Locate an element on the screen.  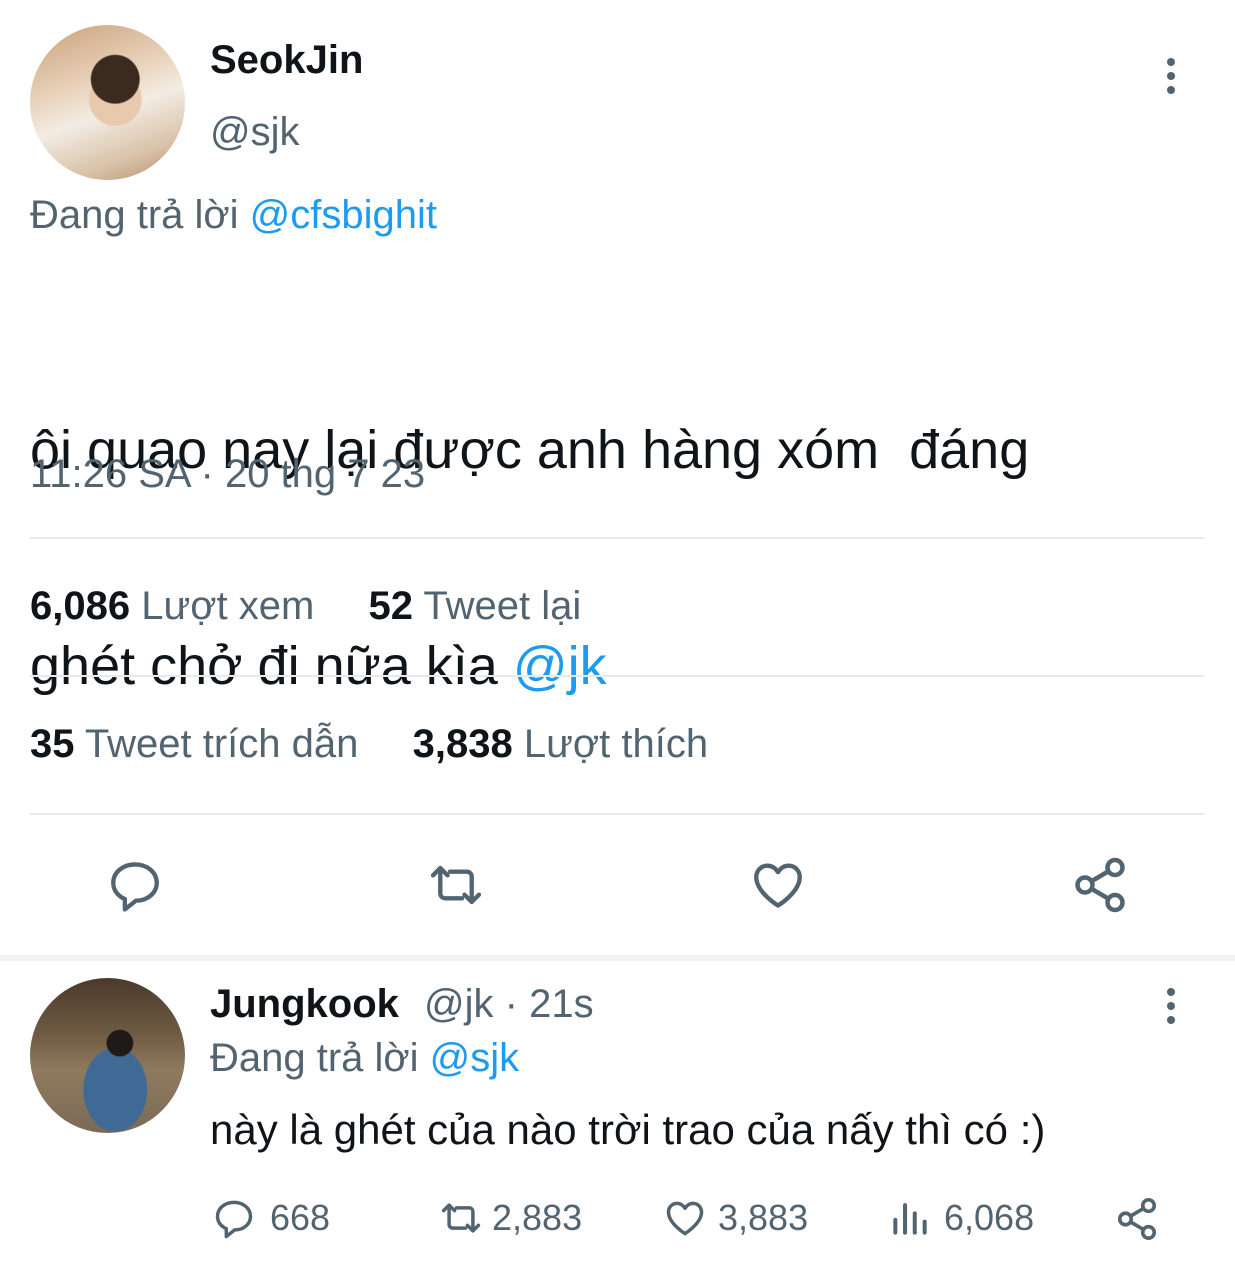
share-button is located at coordinates (1100, 885).